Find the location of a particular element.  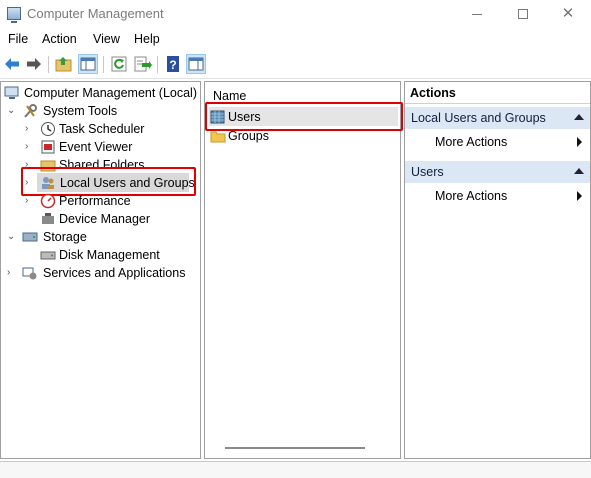

menu-help: Help is located at coordinates (147, 39).